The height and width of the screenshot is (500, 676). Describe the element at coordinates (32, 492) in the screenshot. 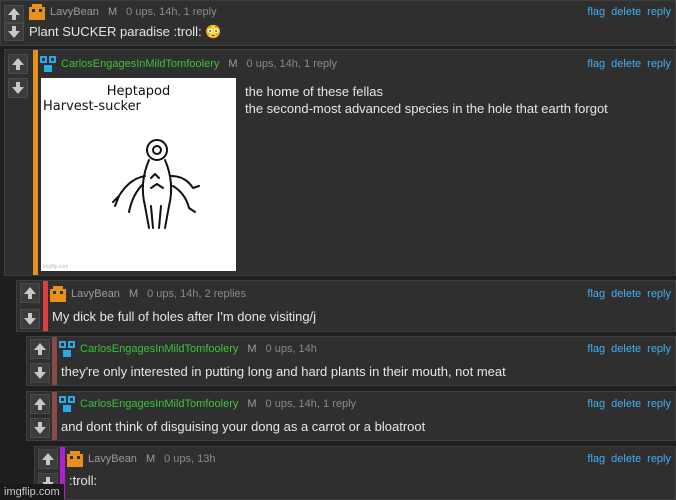

I see `imgflip-watermark: imgflip.com` at that location.